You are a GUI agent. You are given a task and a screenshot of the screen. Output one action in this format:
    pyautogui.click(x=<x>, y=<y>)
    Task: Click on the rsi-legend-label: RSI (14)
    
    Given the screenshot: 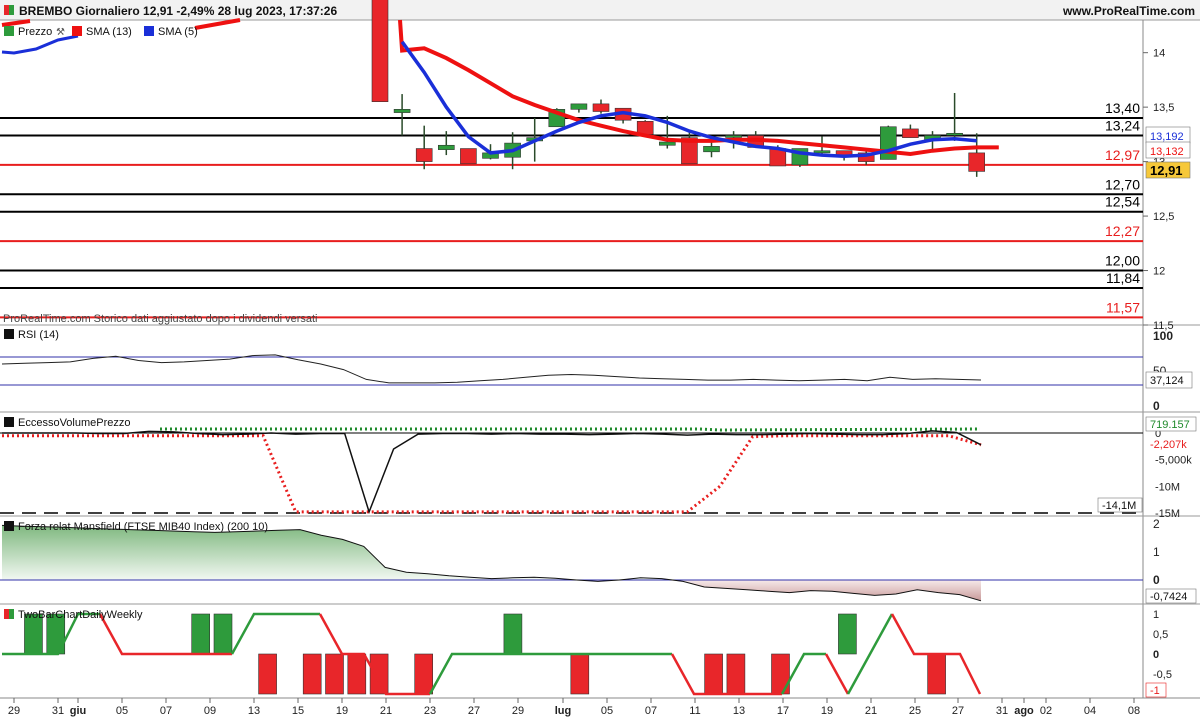 What is the action you would take?
    pyautogui.click(x=38, y=335)
    